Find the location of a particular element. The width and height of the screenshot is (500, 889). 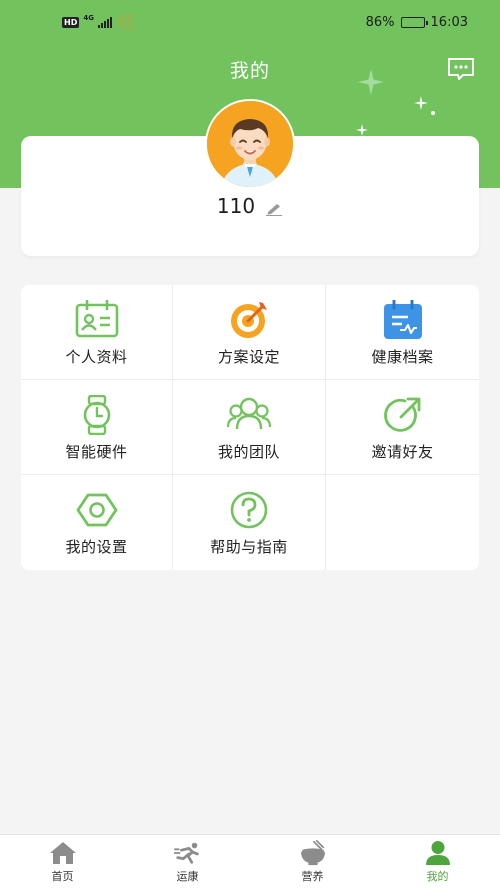

hd-indicator: HD is located at coordinates (71, 22).